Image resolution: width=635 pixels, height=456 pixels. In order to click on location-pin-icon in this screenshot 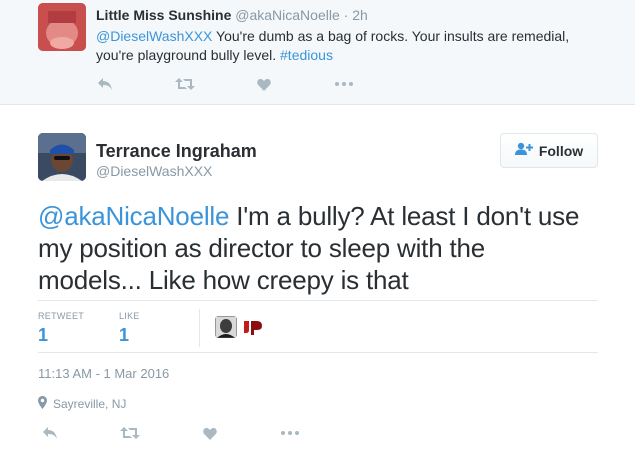, I will do `click(42, 404)`.